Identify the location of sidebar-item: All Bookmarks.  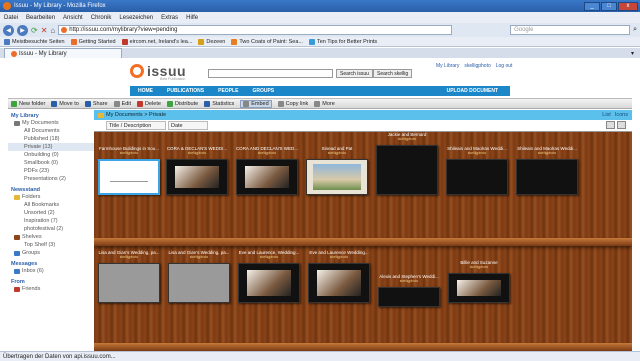
(51, 205).